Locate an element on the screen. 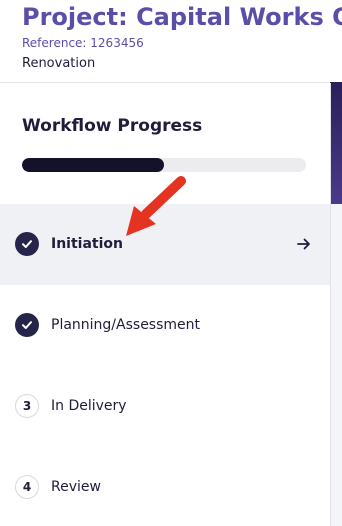 Image resolution: width=342 pixels, height=526 pixels. project-title: Project: Capital Works Oc is located at coordinates (182, 17).